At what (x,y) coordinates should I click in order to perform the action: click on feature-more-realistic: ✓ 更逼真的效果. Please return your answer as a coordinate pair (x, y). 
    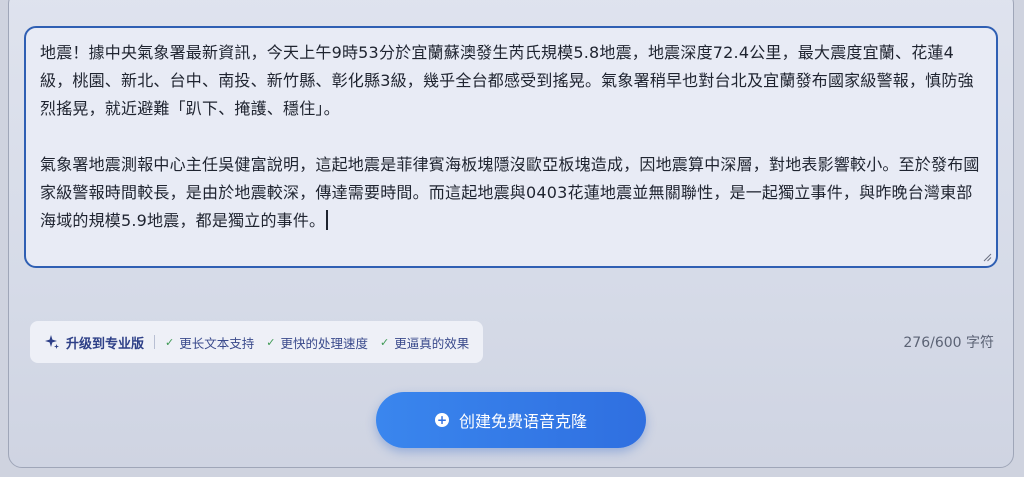
    Looking at the image, I should click on (424, 342).